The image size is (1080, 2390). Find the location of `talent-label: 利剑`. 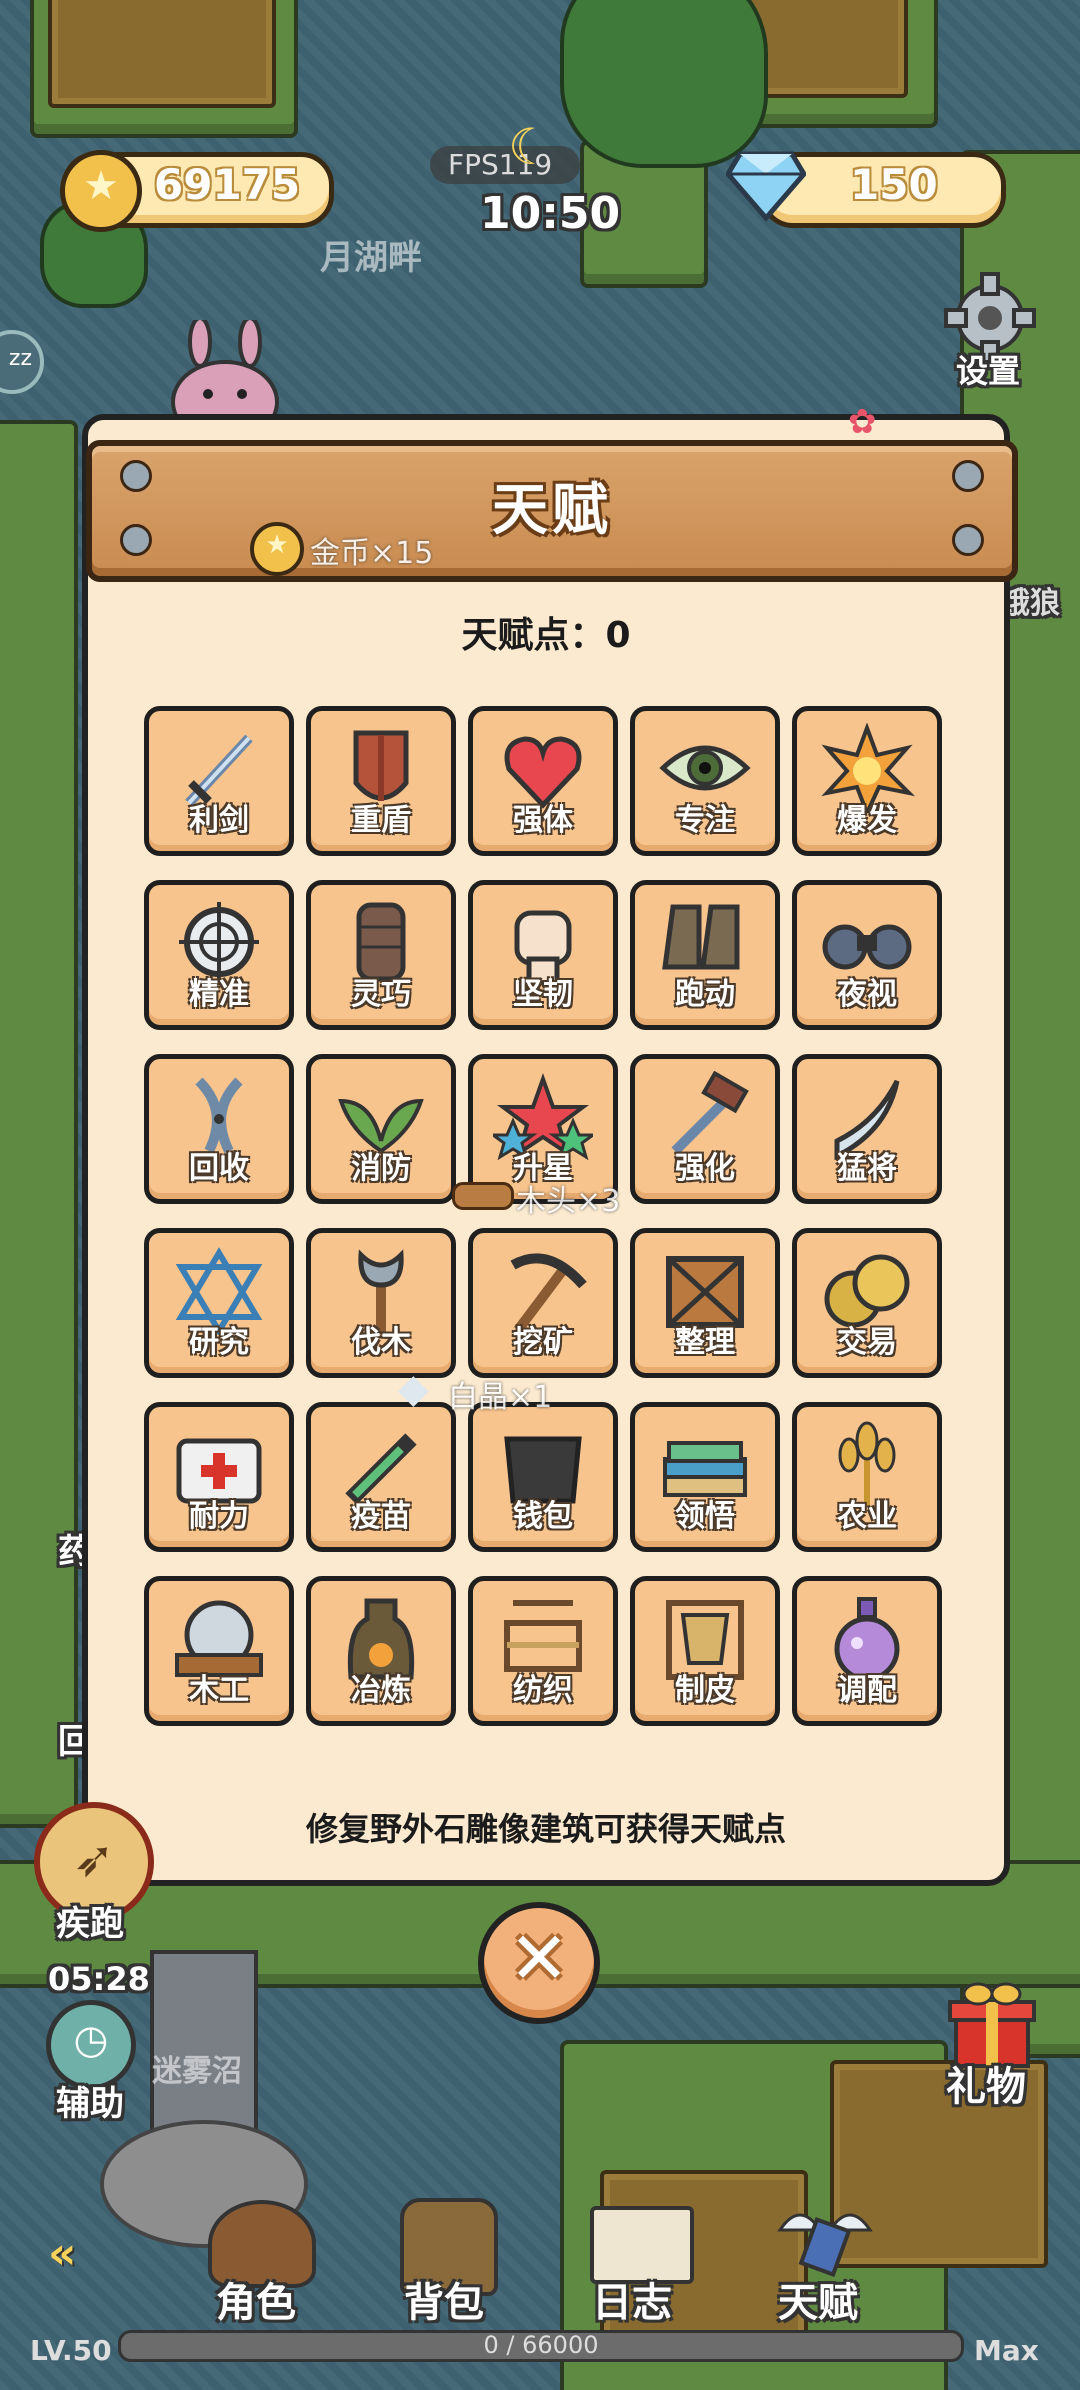

talent-label: 利剑 is located at coordinates (219, 820).